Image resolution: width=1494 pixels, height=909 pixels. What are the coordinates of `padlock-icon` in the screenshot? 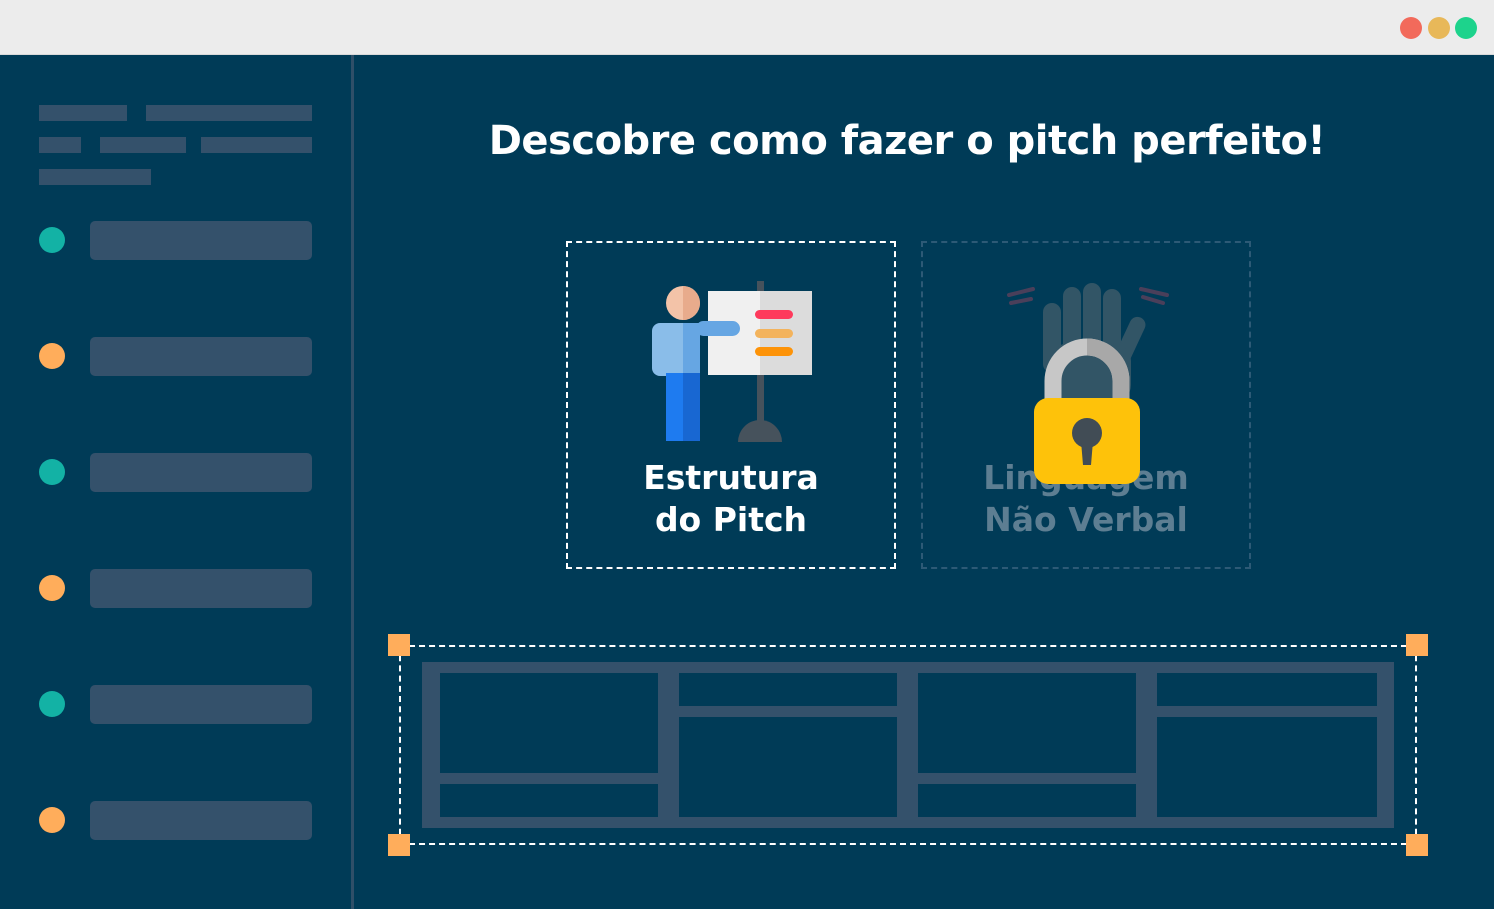 It's located at (1087, 411).